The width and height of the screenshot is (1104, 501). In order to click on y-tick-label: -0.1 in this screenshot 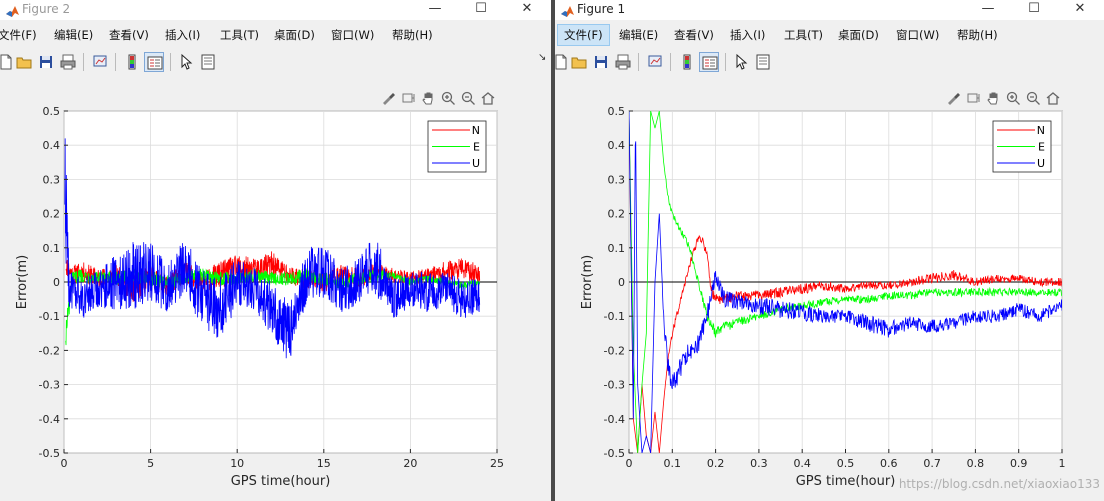, I will do `click(49, 316)`.